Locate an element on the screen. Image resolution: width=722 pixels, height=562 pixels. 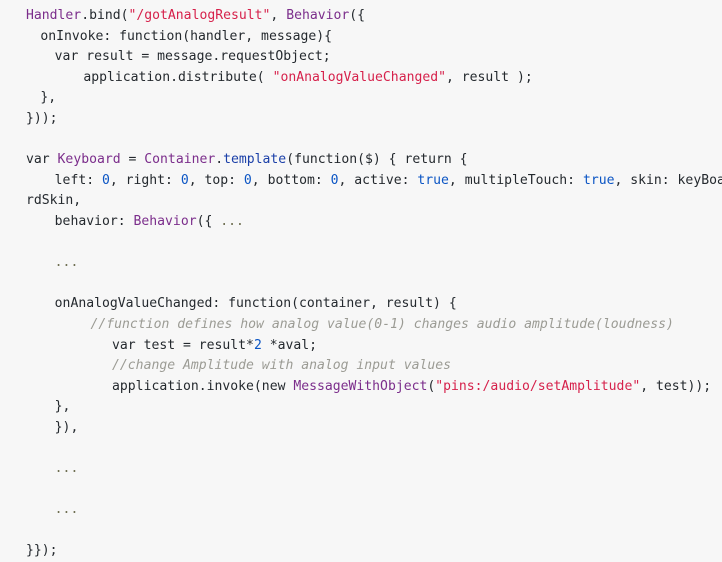
code-token-plain: , right: is located at coordinates (145, 180).